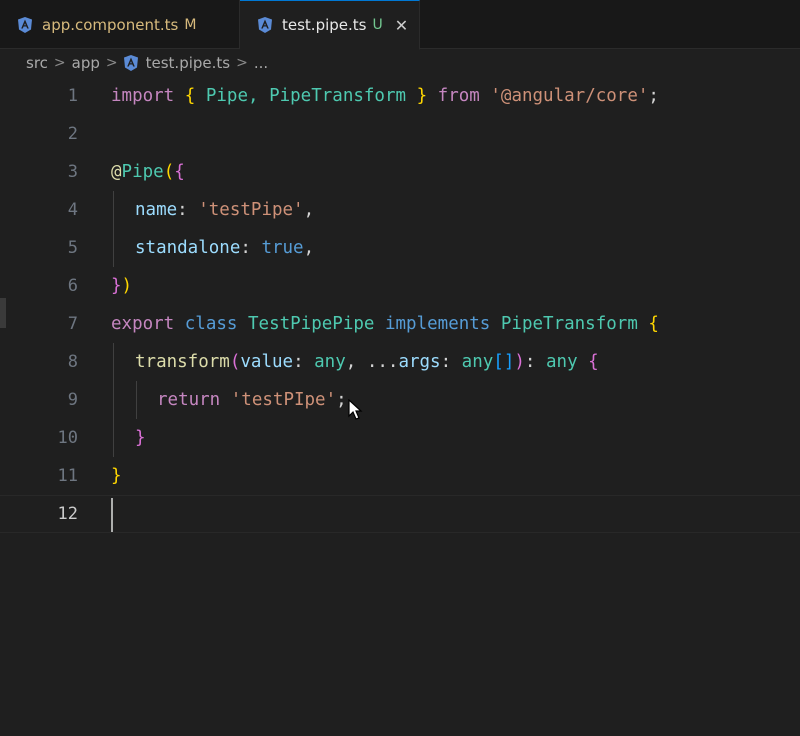 This screenshot has height=736, width=800. Describe the element at coordinates (72, 172) in the screenshot. I see `line-number: 3` at that location.